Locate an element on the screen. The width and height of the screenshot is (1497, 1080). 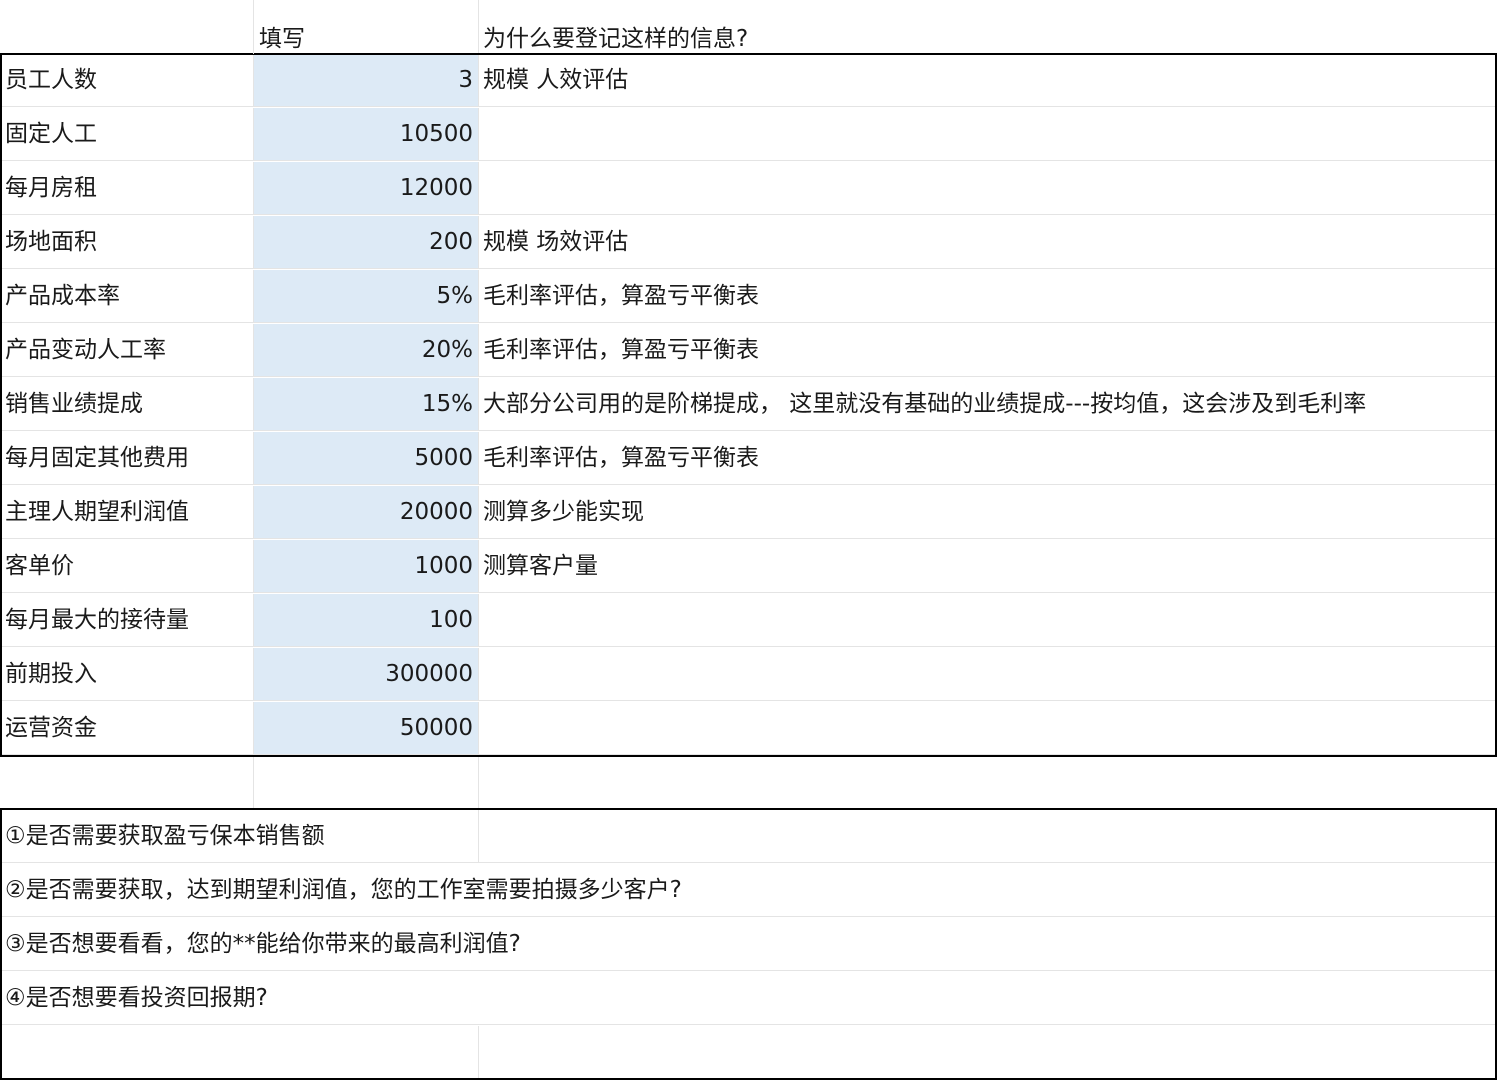
row-label: 销售业绩提成 is located at coordinates (126, 404).